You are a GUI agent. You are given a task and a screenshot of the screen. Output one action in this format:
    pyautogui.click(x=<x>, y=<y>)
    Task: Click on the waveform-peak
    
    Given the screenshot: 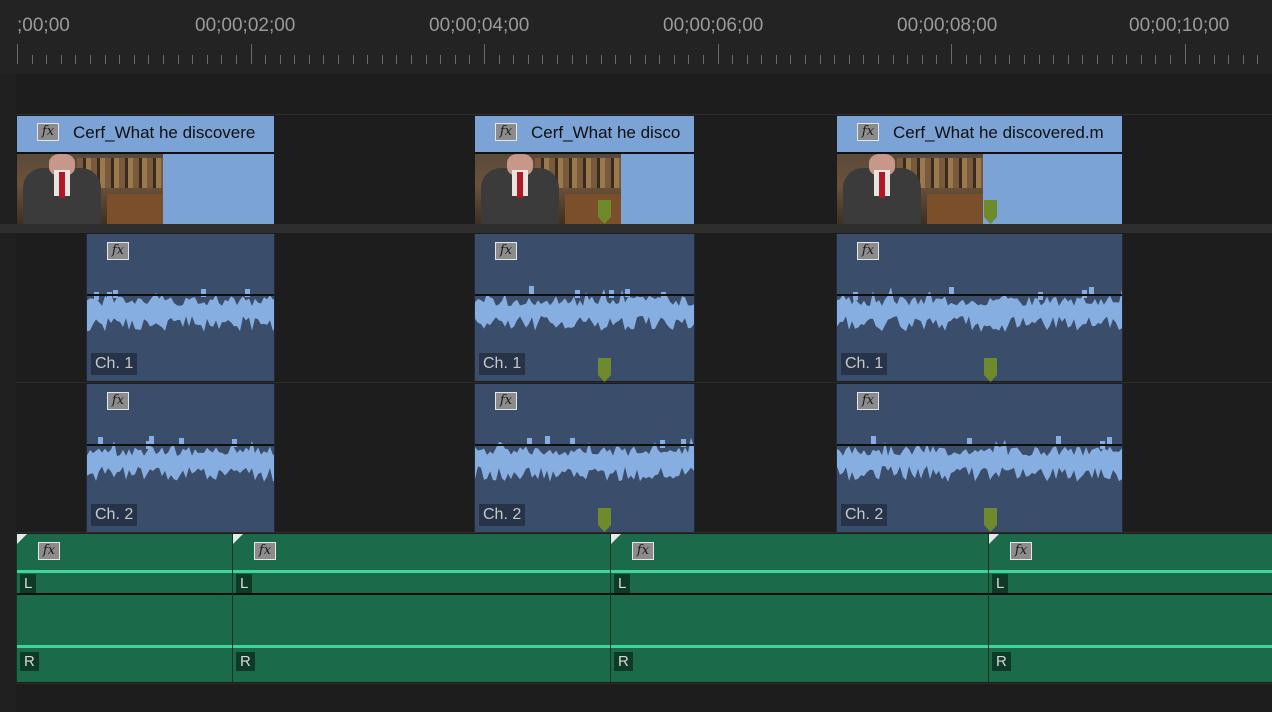 What is the action you would take?
    pyautogui.click(x=547, y=440)
    